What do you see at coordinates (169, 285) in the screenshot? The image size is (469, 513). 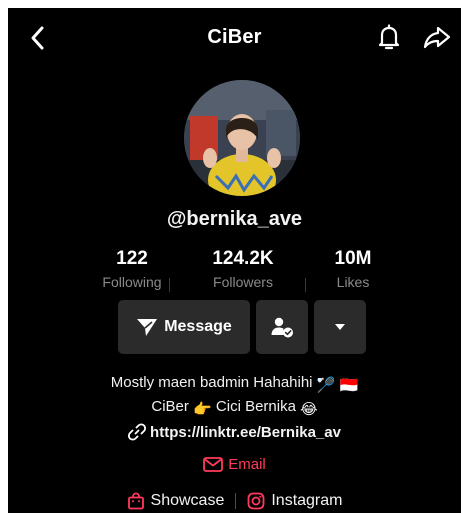 I see `stat-divider` at bounding box center [169, 285].